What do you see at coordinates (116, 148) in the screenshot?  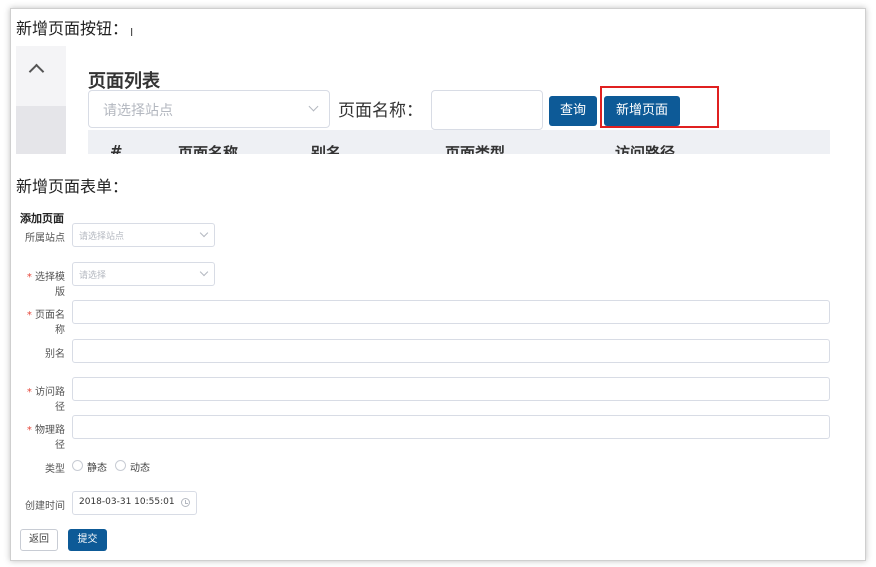 I see `column-header: #` at bounding box center [116, 148].